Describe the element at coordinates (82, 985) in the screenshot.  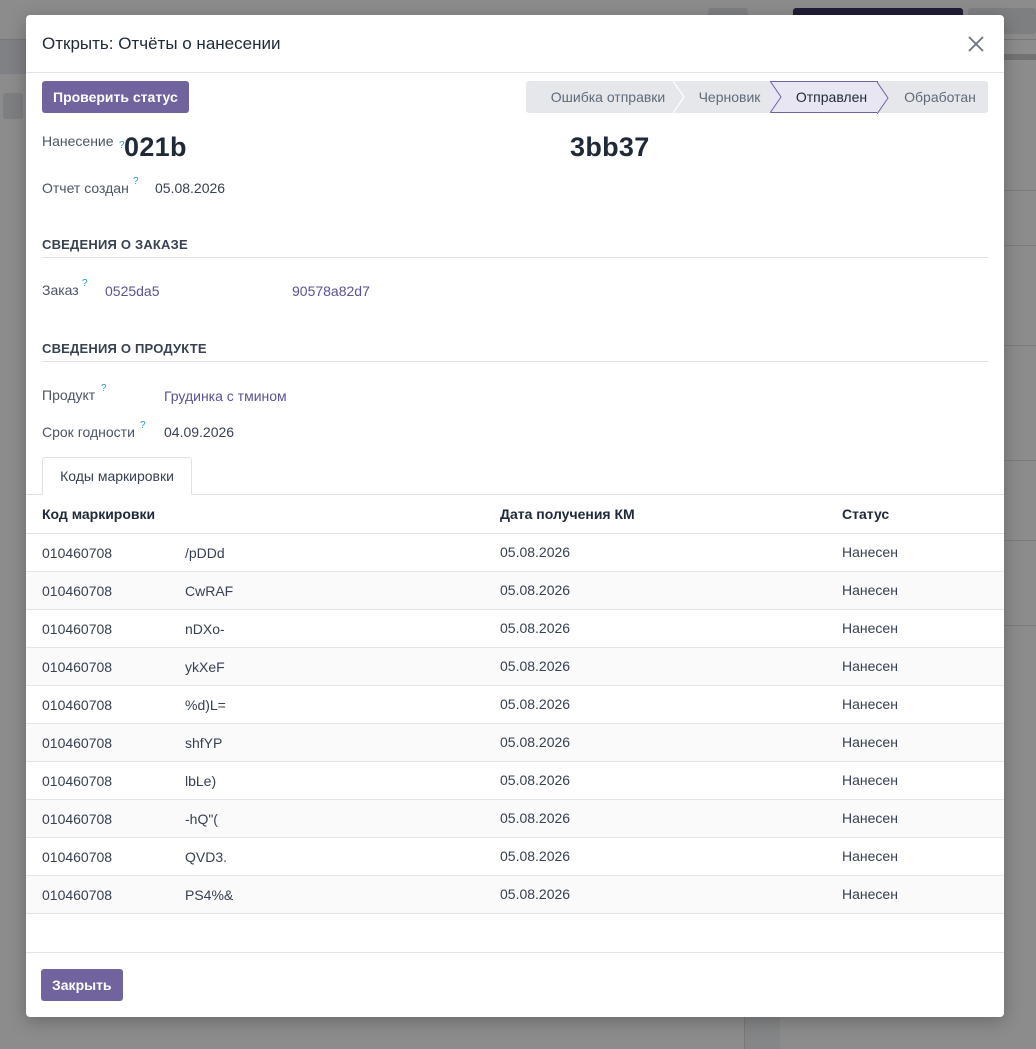
I see `close-button: Закрыть` at that location.